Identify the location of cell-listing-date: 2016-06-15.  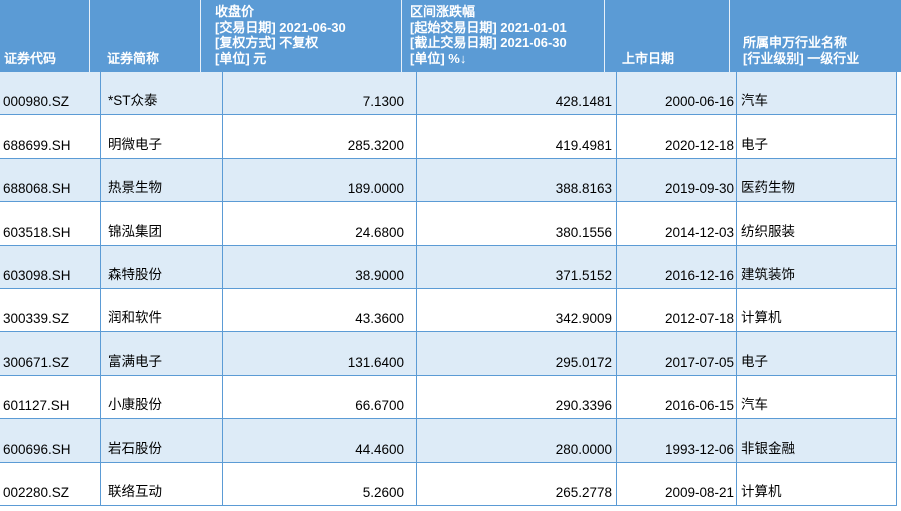
(677, 397).